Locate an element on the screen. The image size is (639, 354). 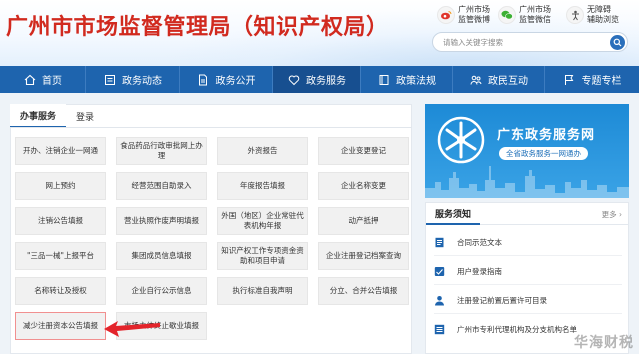
service-annual-report: 年度报告填报 is located at coordinates (262, 186).